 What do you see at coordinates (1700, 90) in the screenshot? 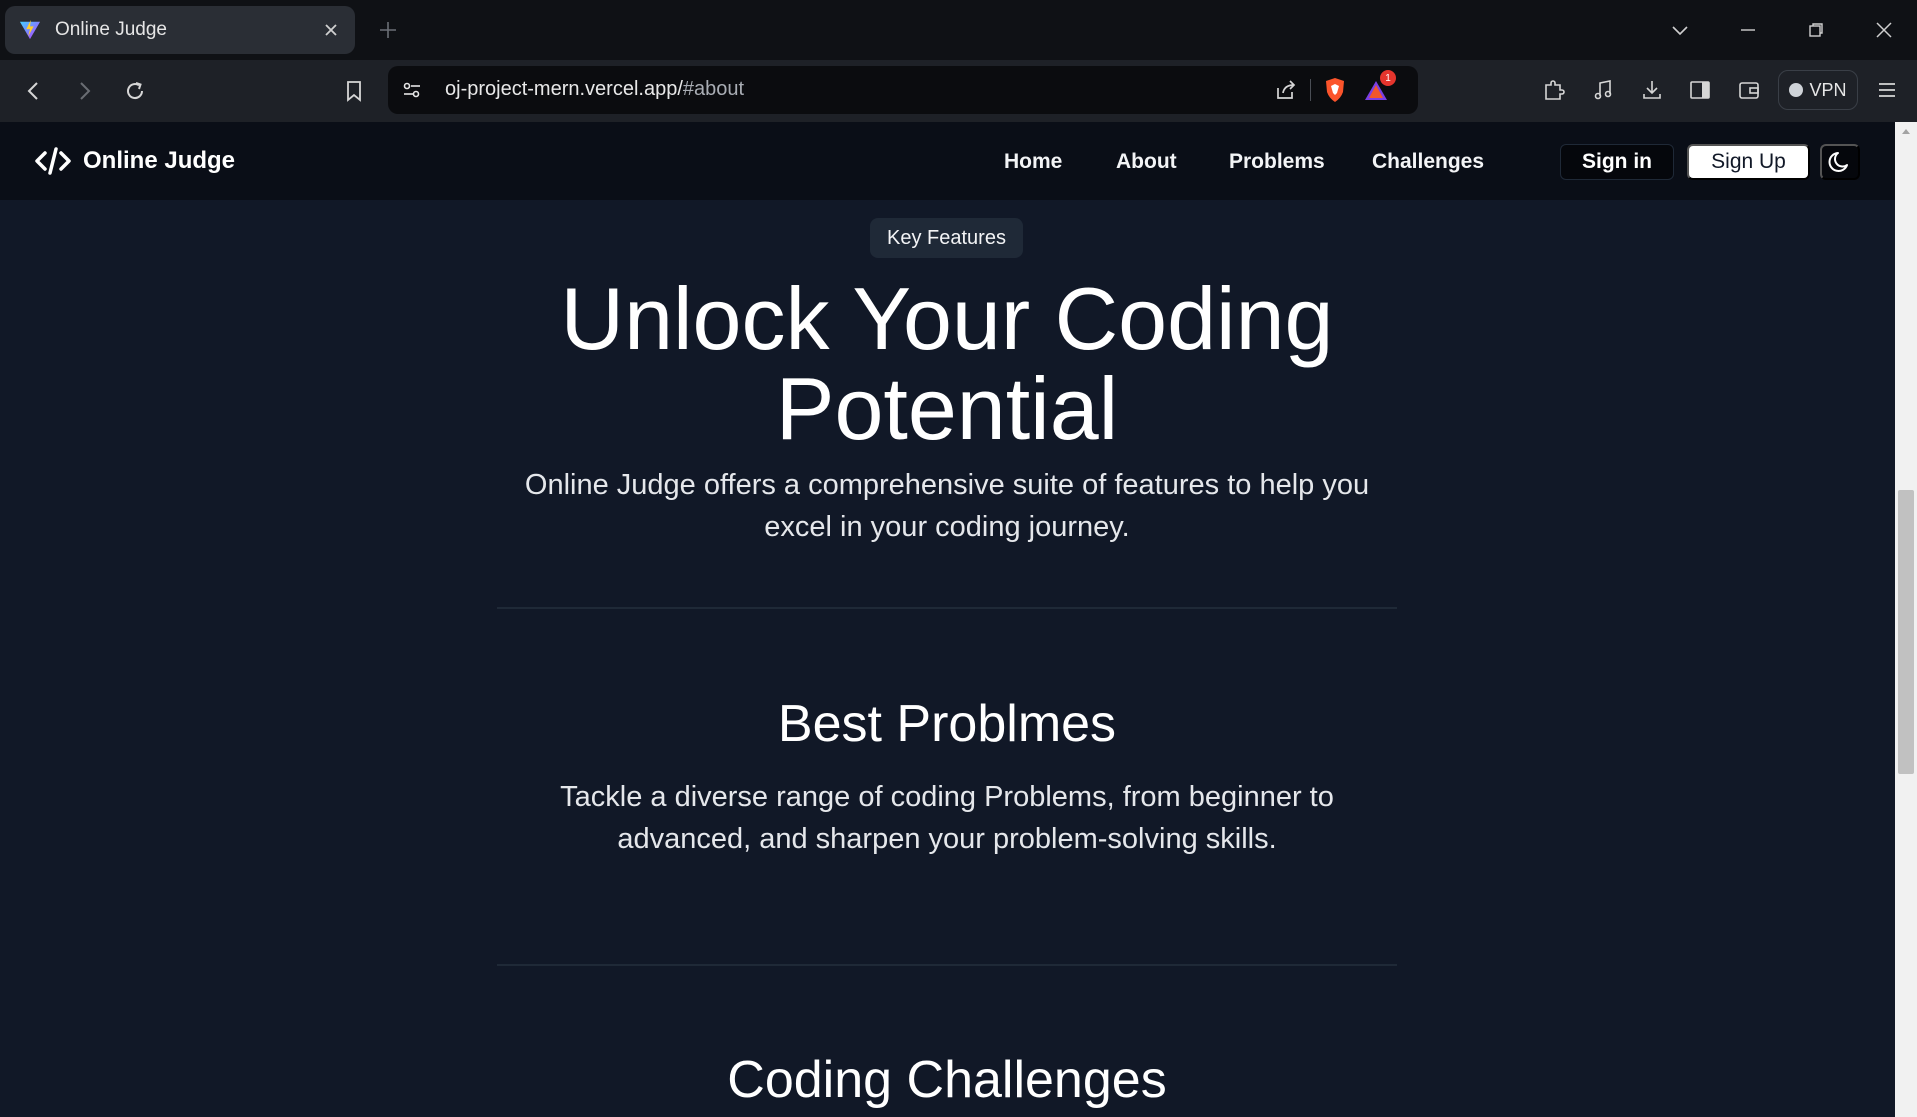
I see `sidebar-toggle-icon` at bounding box center [1700, 90].